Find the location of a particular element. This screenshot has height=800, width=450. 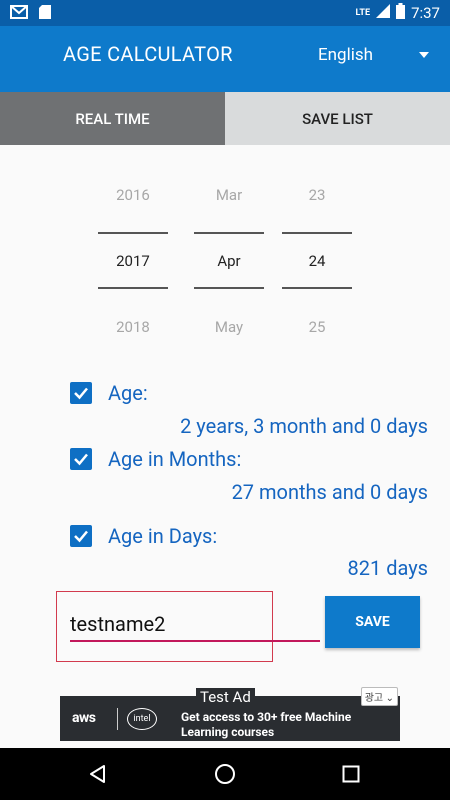

clock: 7:37 is located at coordinates (425, 13).